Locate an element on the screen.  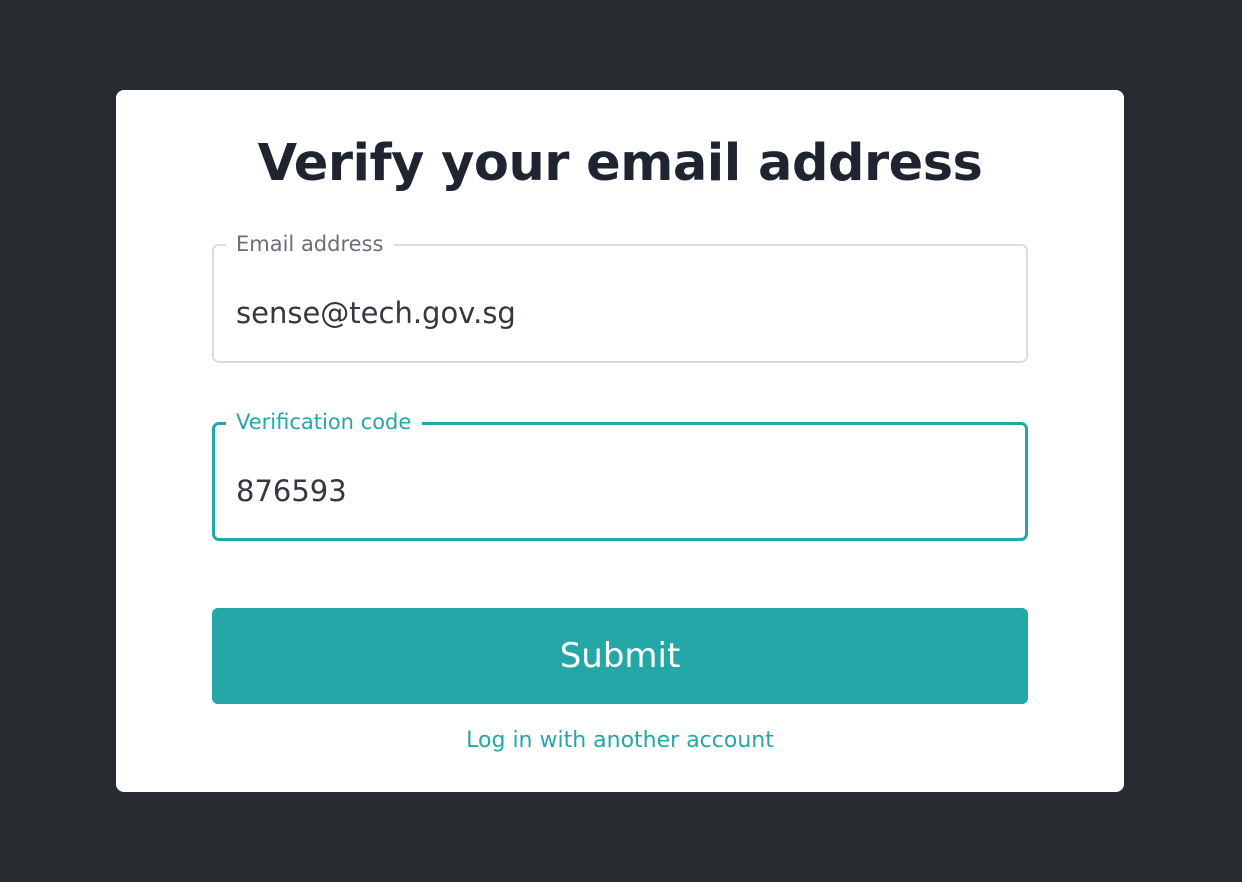
submit-button: Submit is located at coordinates (620, 656).